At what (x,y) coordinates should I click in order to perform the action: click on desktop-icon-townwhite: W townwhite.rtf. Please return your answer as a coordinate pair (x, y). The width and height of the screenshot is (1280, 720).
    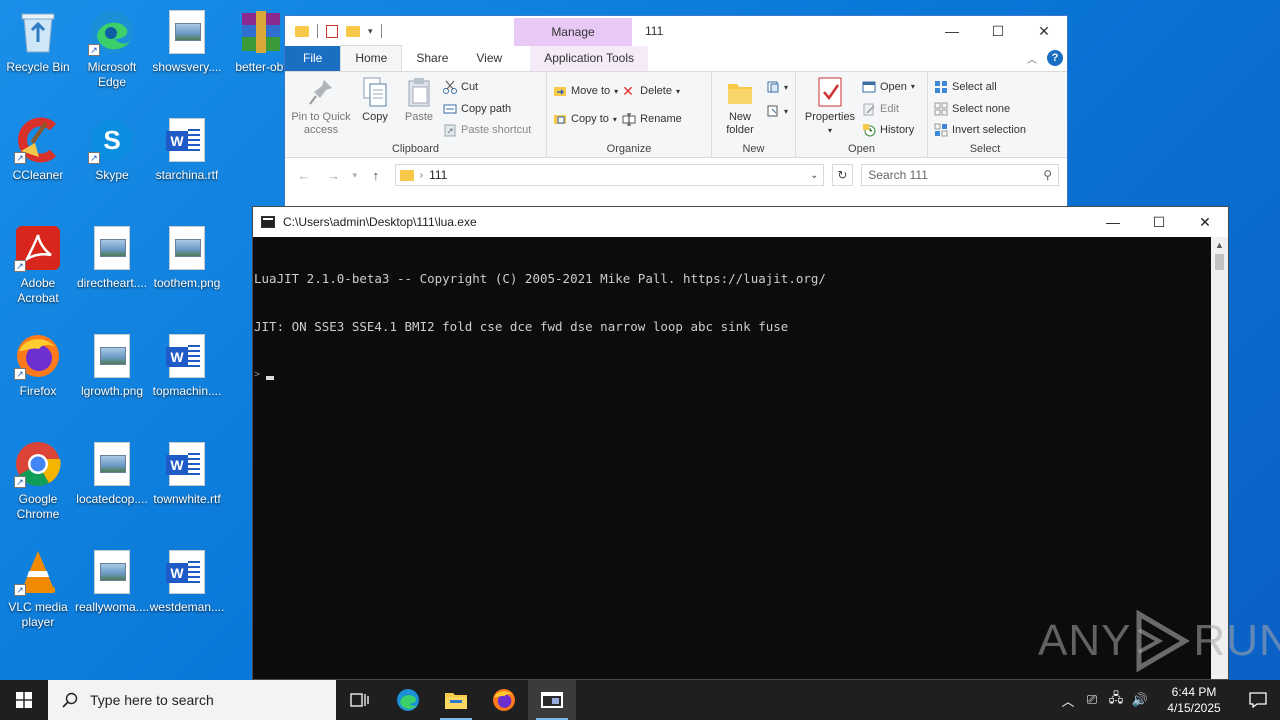
    Looking at the image, I should click on (187, 473).